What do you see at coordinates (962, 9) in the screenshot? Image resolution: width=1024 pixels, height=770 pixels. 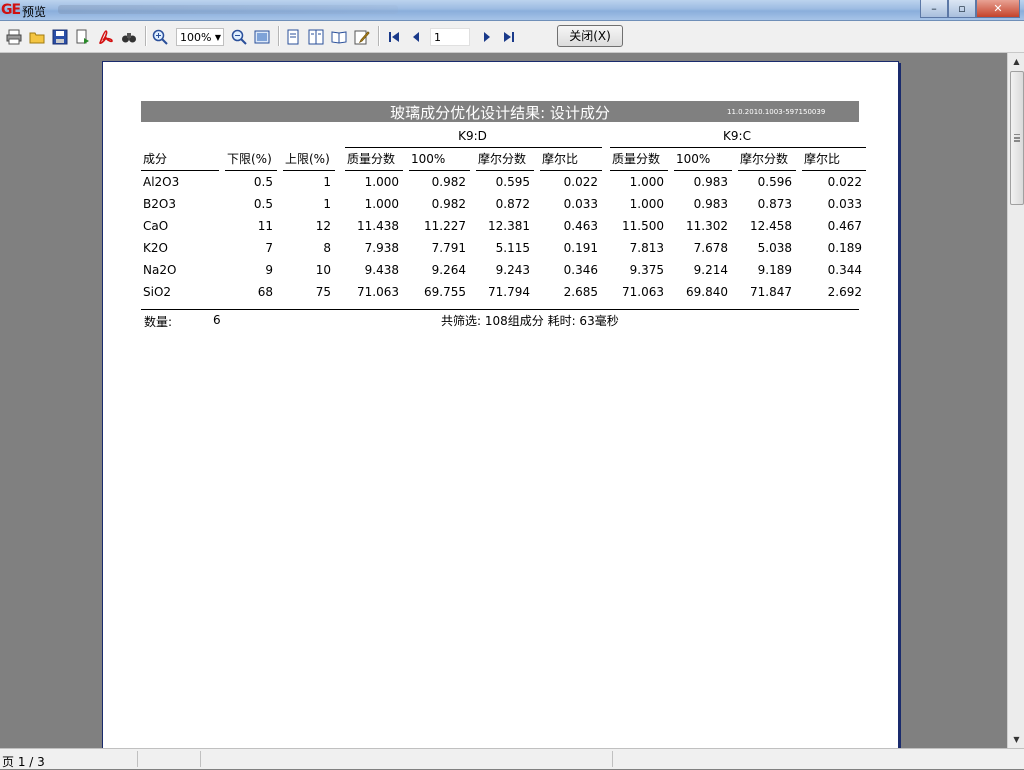 I see `maximize-button: ▫` at bounding box center [962, 9].